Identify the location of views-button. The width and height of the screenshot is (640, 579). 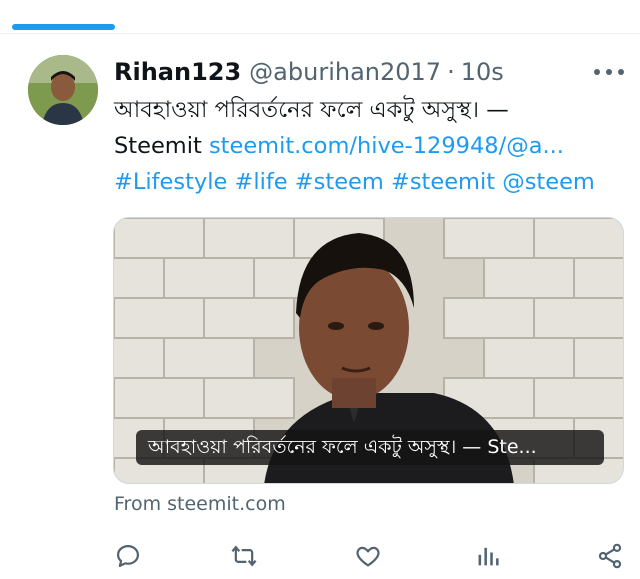
(488, 556).